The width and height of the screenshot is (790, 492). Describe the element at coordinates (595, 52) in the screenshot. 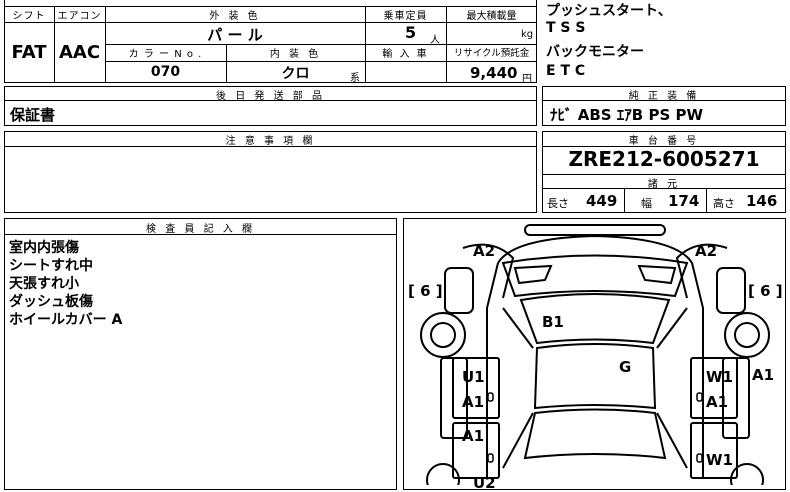

I see `option-line-3: バックモニター` at that location.